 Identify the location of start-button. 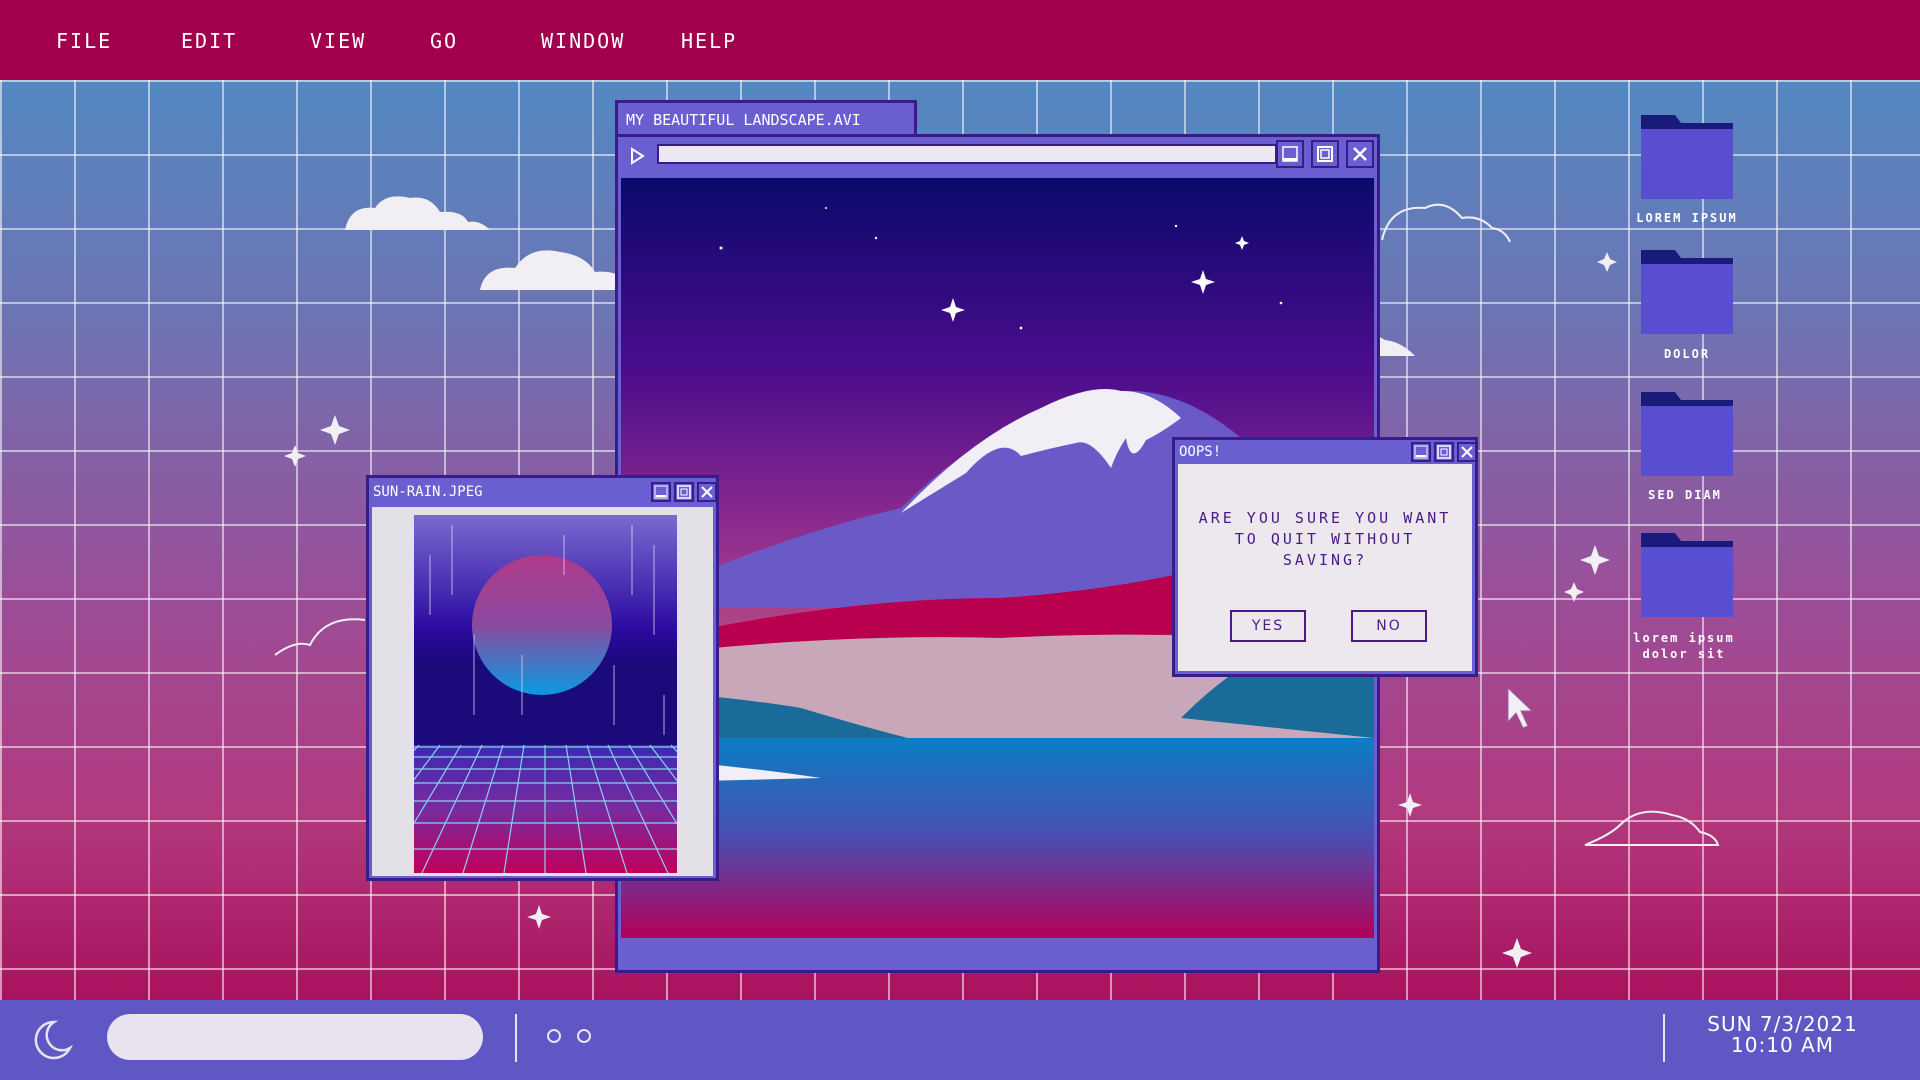
(53, 1039).